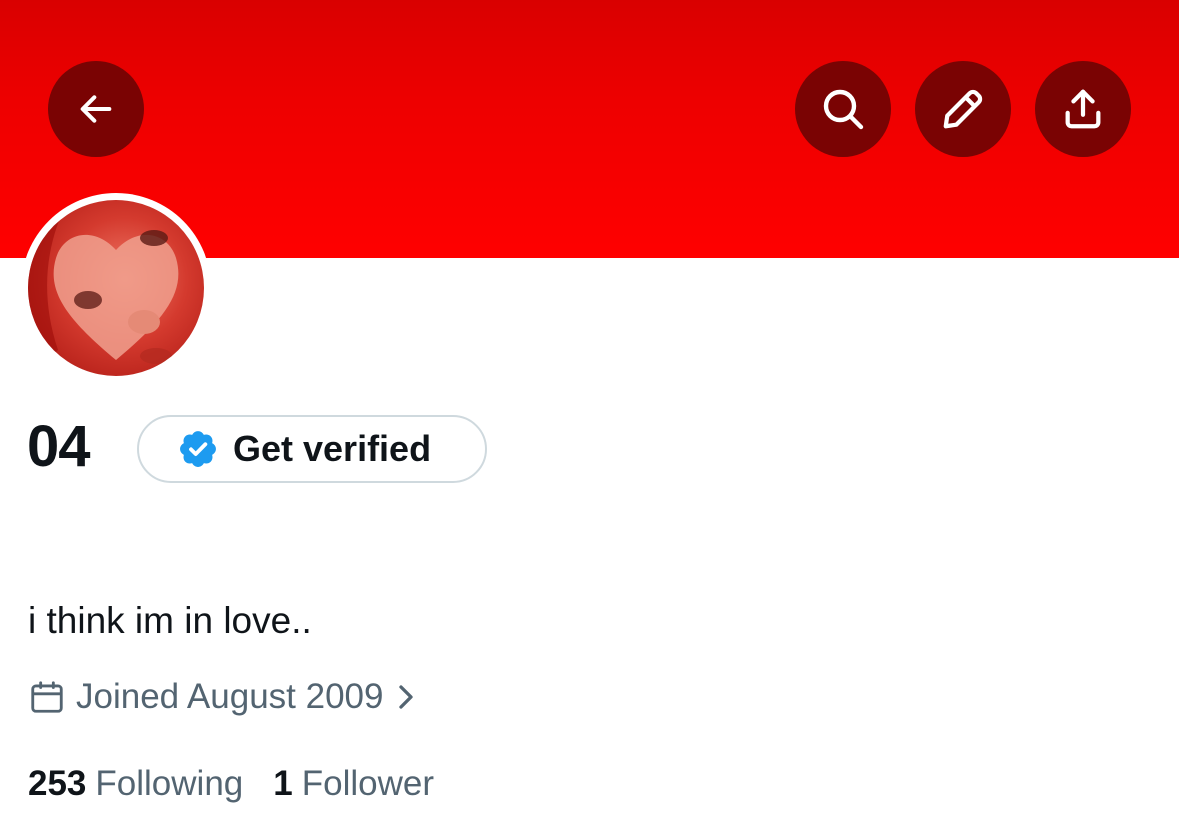  Describe the element at coordinates (169, 783) in the screenshot. I see `following-label: Following` at that location.